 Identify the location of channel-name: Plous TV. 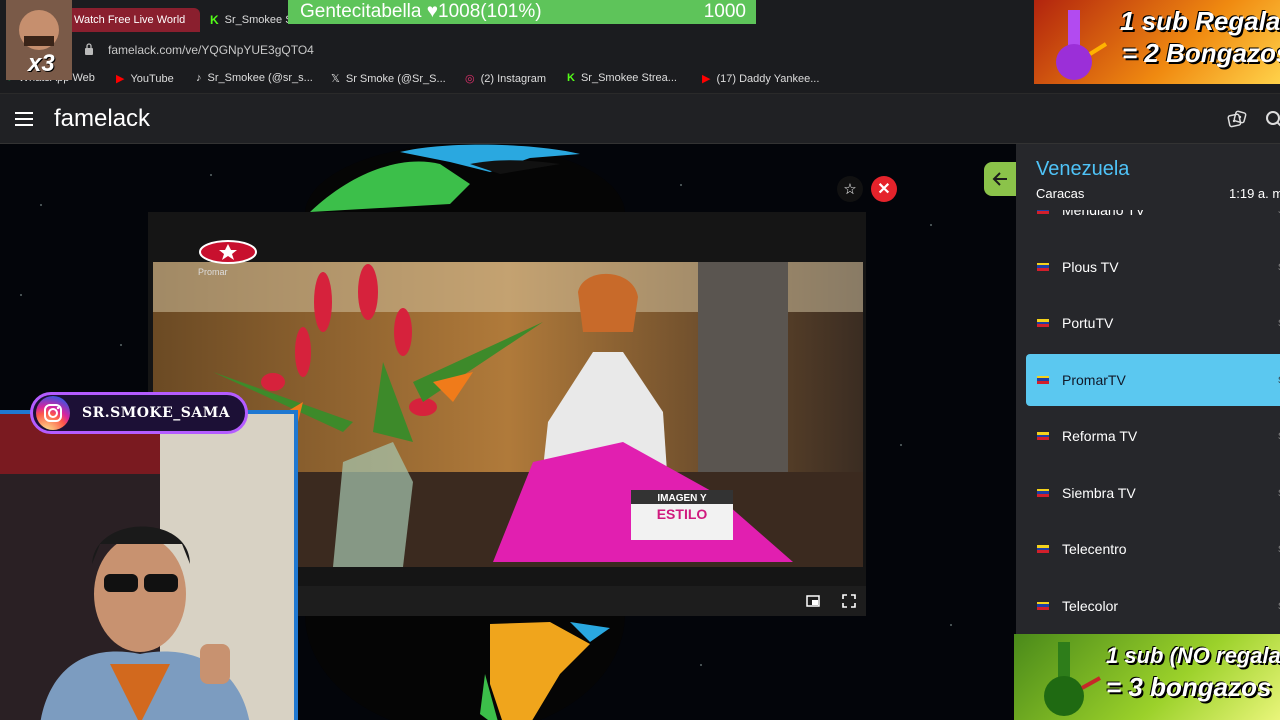
(1090, 266).